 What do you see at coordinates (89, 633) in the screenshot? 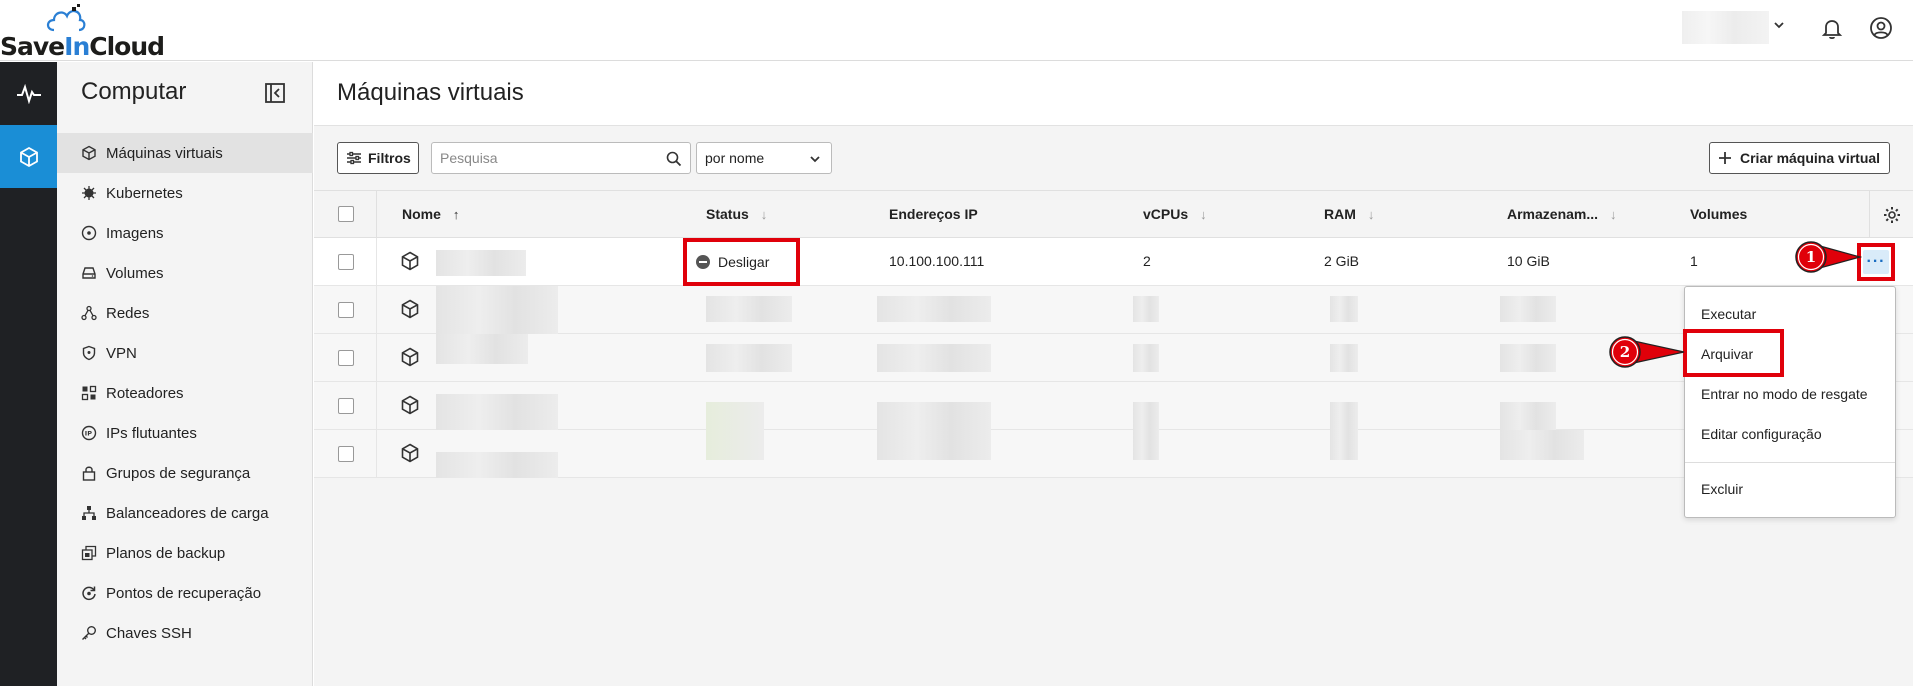
I see `key-icon` at bounding box center [89, 633].